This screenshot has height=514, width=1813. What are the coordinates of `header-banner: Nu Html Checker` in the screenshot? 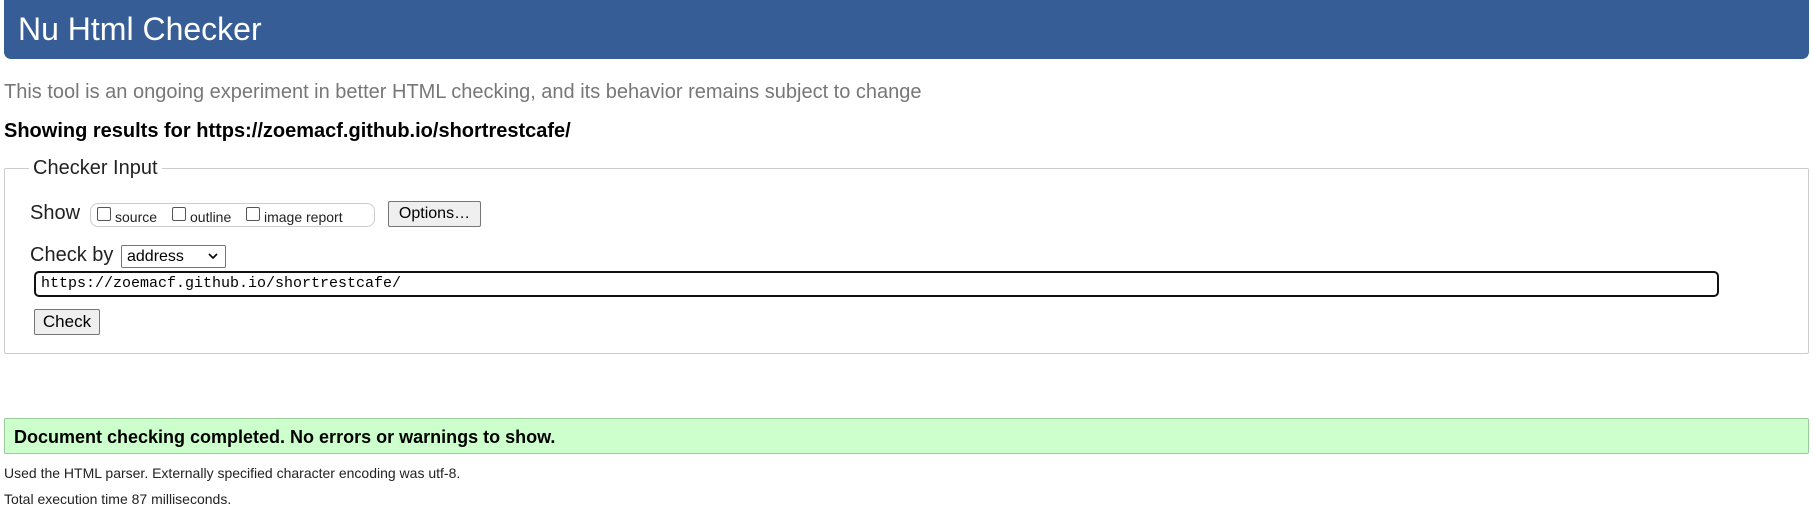 It's located at (906, 29).